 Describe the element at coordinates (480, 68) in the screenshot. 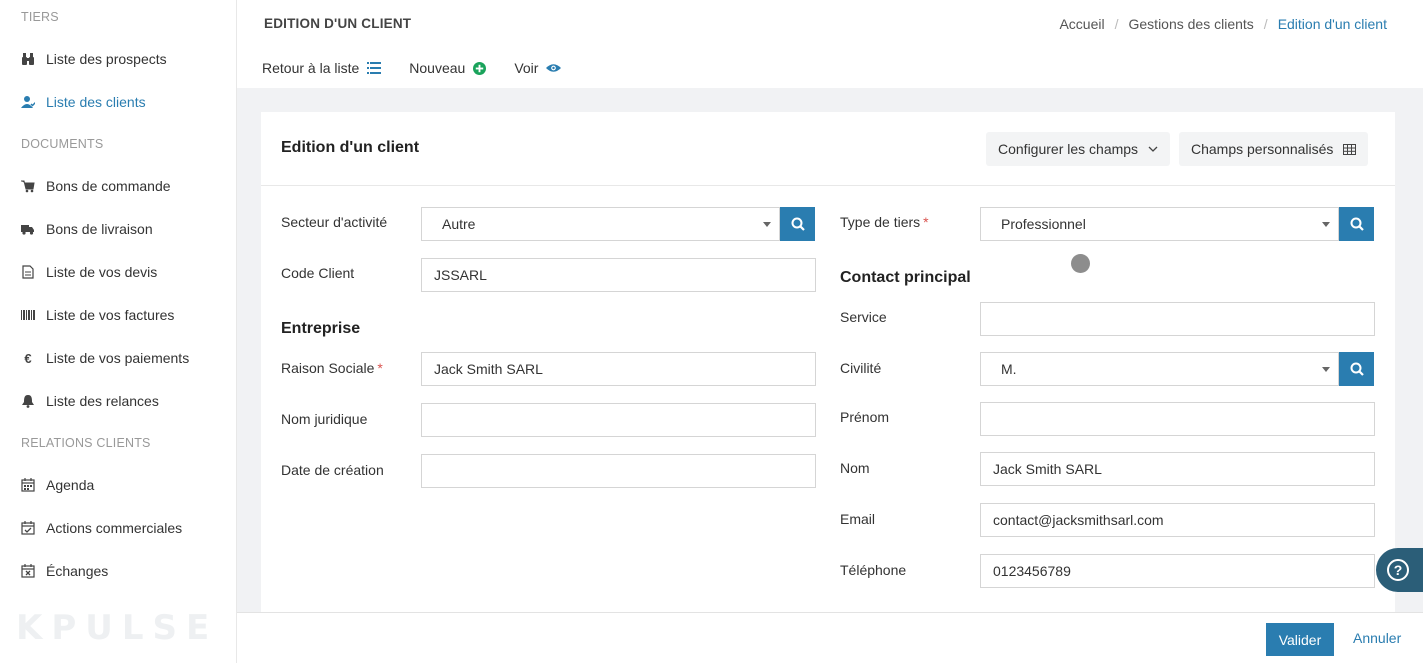

I see `plus-circle-icon` at that location.